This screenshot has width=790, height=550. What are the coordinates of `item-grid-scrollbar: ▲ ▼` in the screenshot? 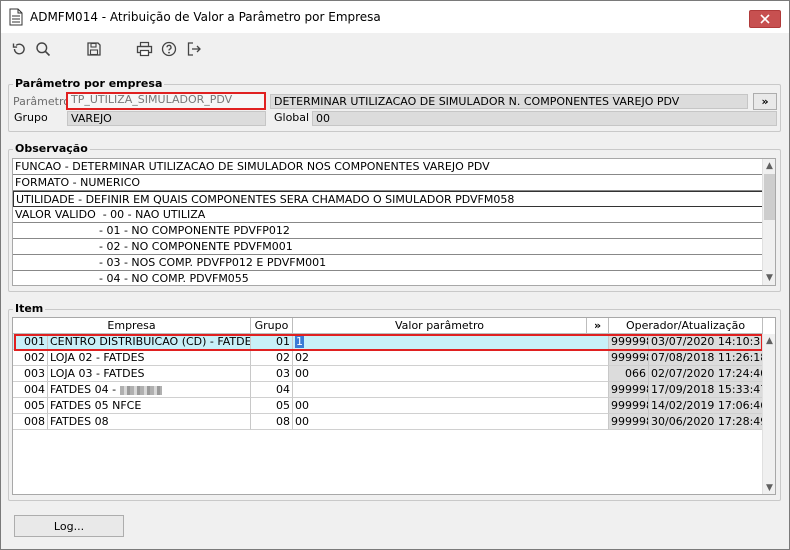 It's located at (768, 414).